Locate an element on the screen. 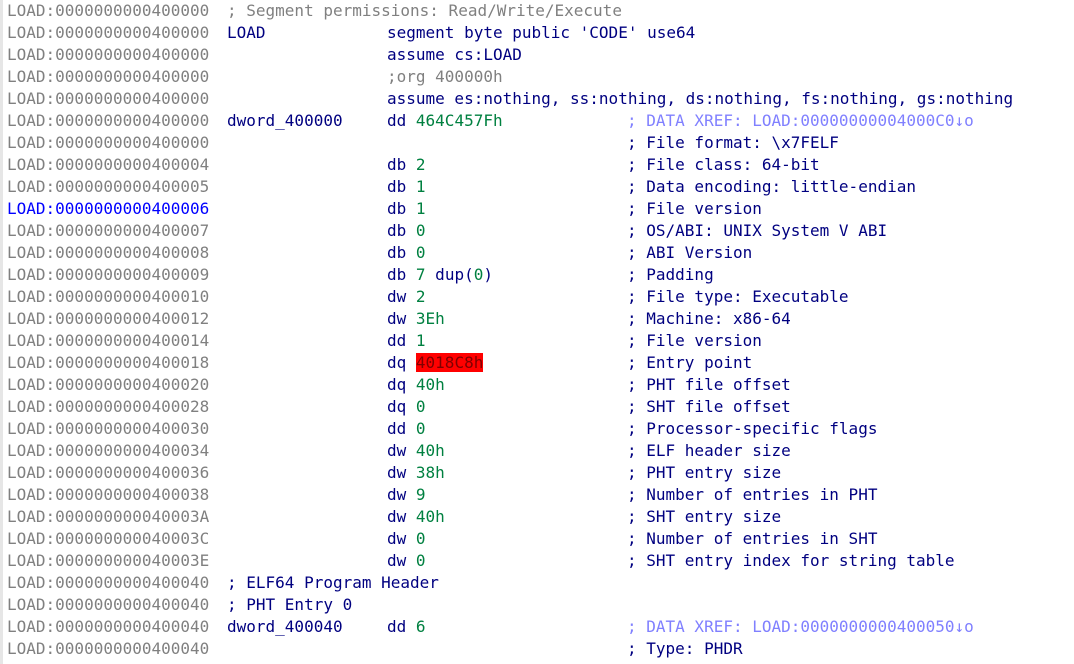 The width and height of the screenshot is (1074, 664). line-instruction: dw 9 is located at coordinates (406, 495).